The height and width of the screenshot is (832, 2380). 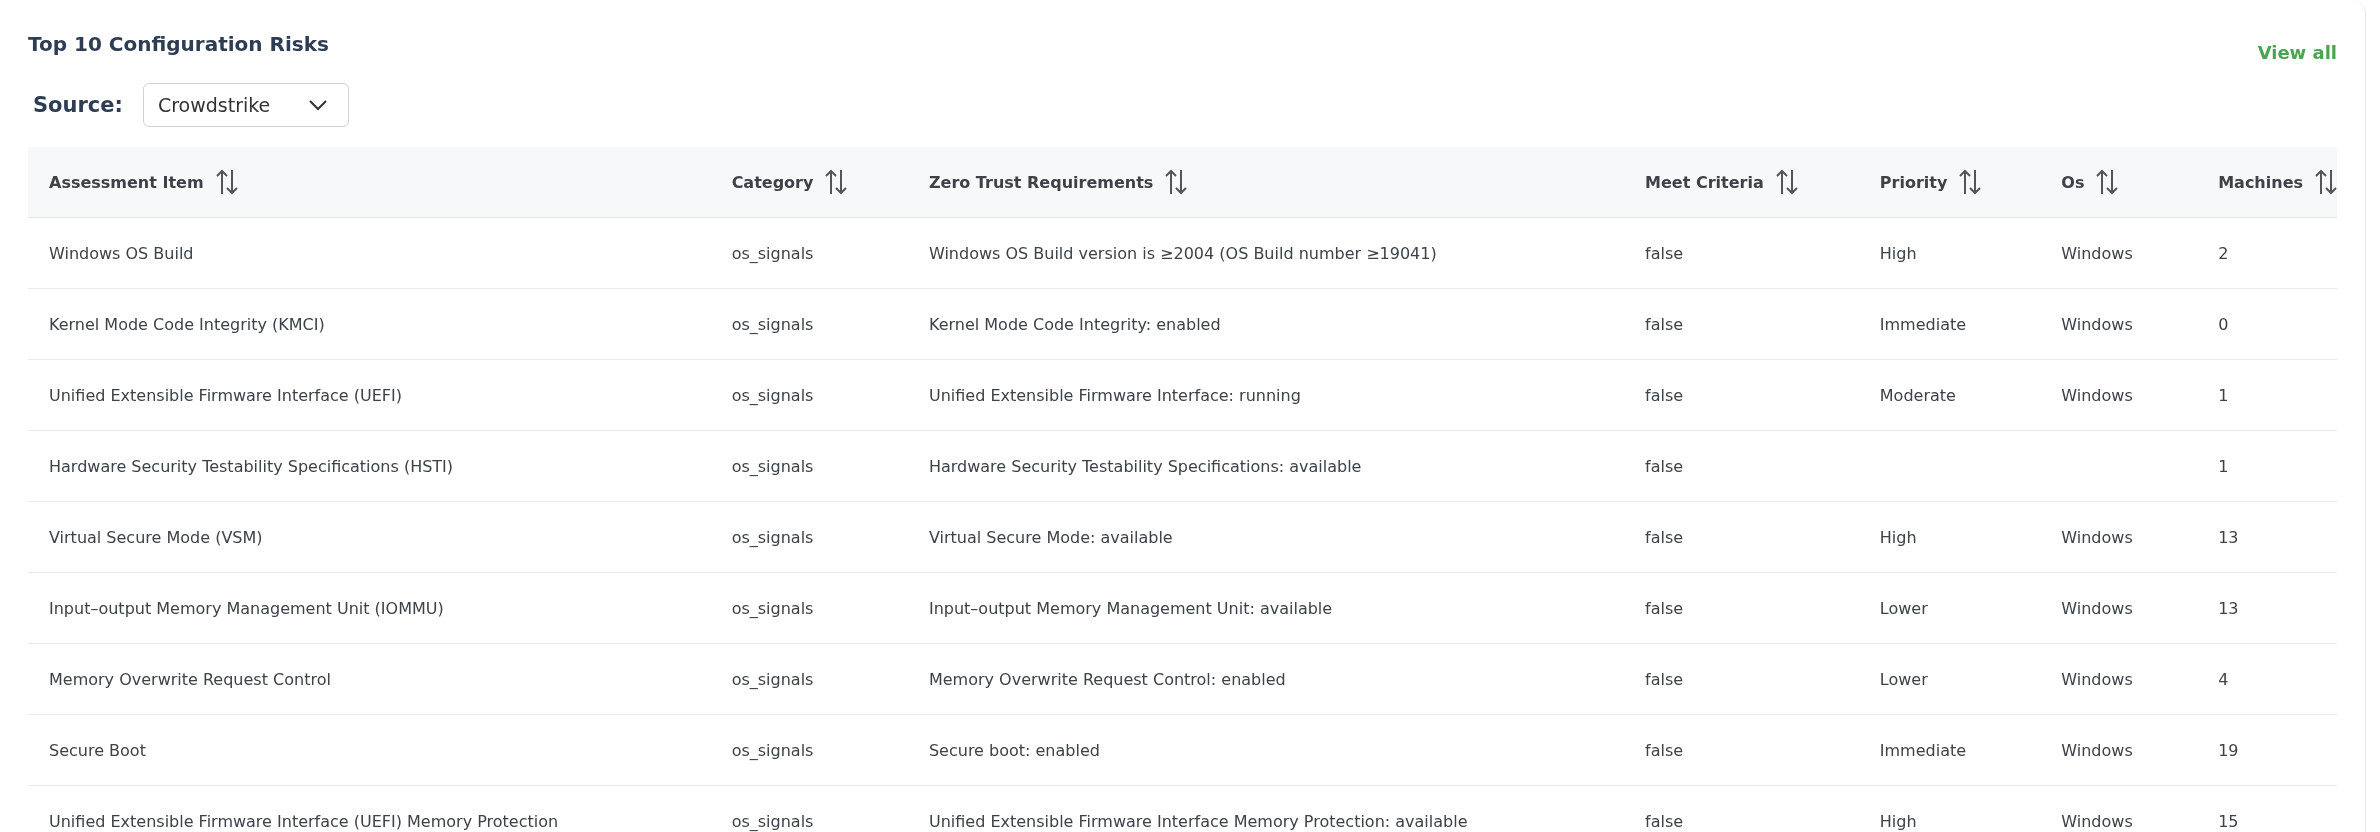 I want to click on table-cell: Moderate, so click(x=1917, y=395).